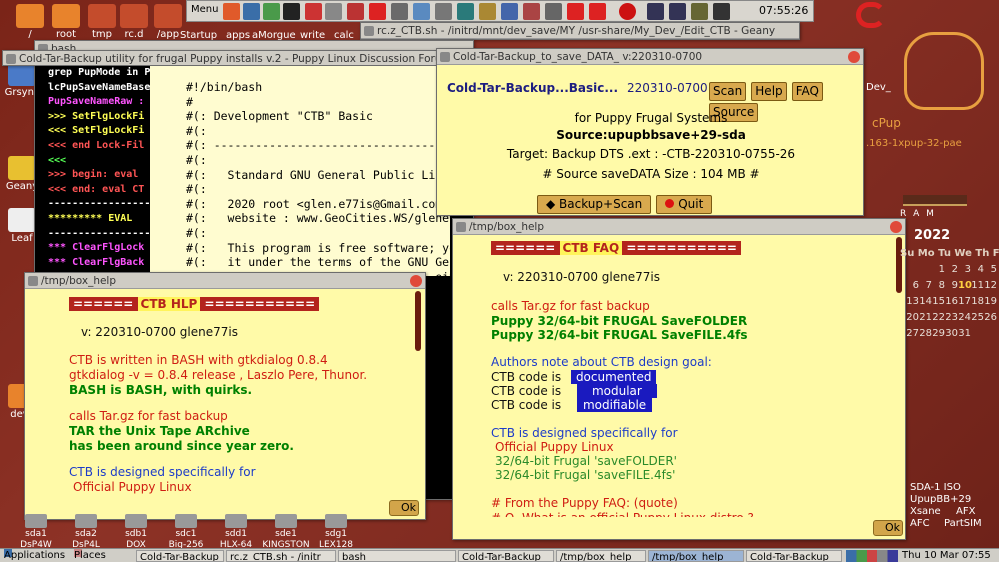 This screenshot has height=562, width=999. Describe the element at coordinates (938, 286) in the screenshot. I see `calendar-day: 8` at that location.